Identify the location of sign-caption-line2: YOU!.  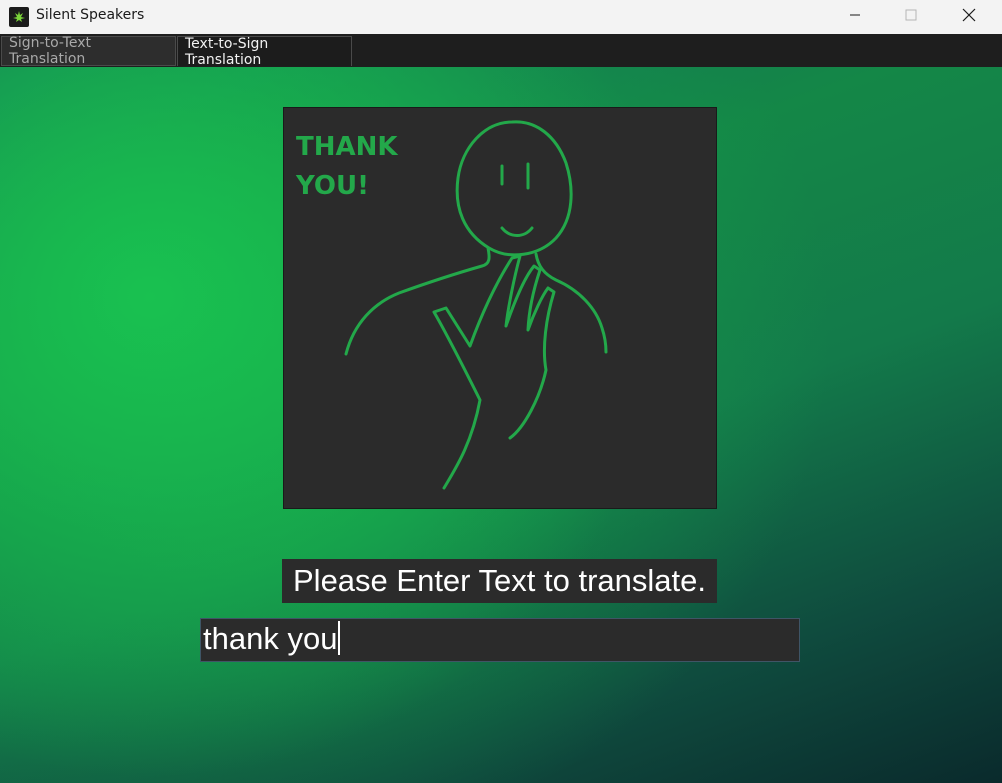
(332, 186).